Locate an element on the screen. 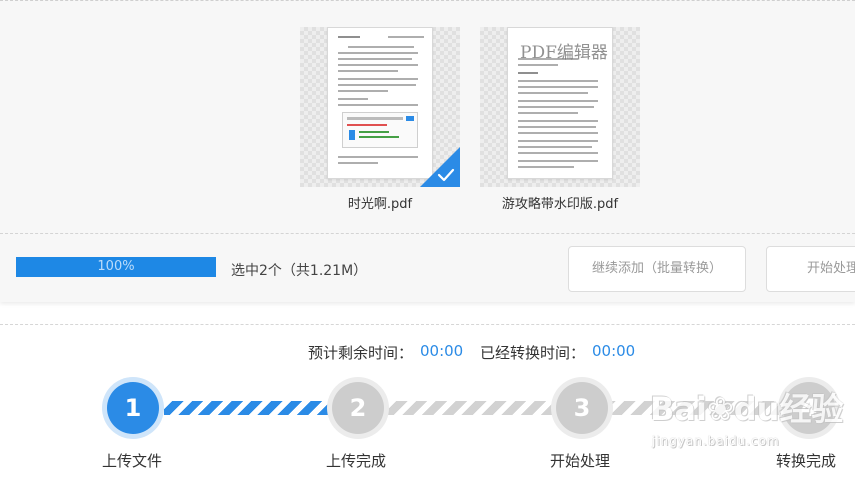 The image size is (855, 480). pdf-page-preview is located at coordinates (380, 103).